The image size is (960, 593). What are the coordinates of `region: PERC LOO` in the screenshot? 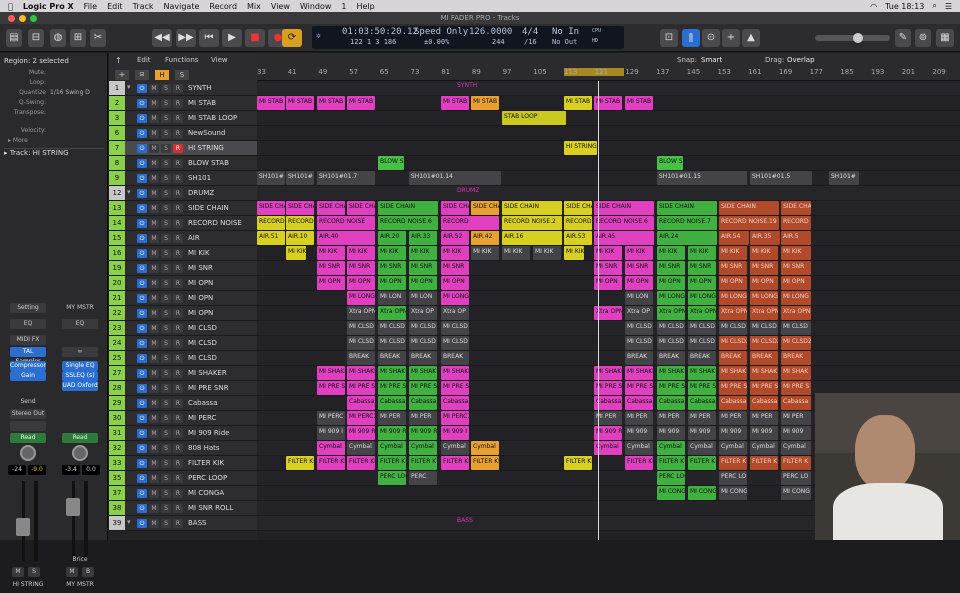 It's located at (392, 478).